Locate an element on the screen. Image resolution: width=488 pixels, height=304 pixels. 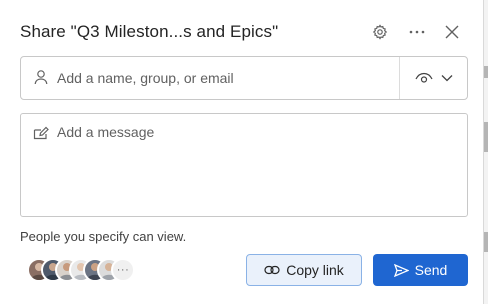
link-icon is located at coordinates (272, 270).